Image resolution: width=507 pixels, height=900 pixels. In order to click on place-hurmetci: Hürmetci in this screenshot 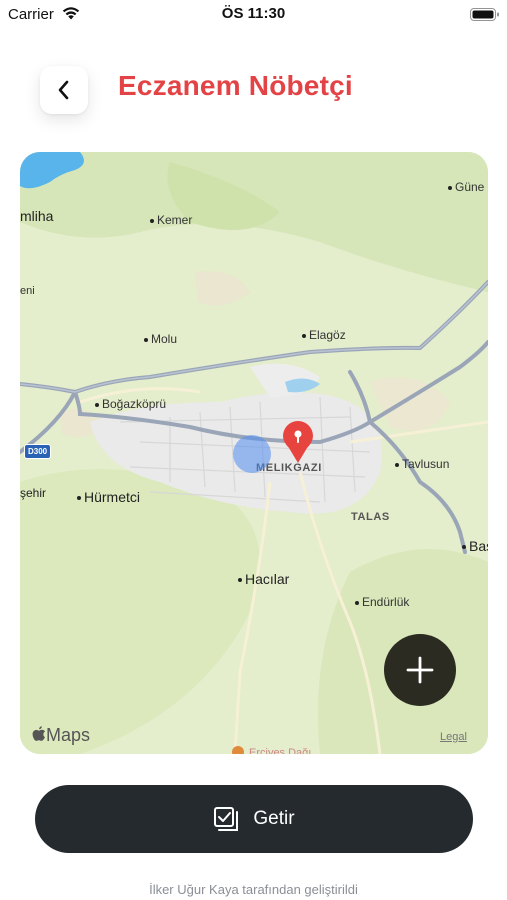, I will do `click(108, 497)`.